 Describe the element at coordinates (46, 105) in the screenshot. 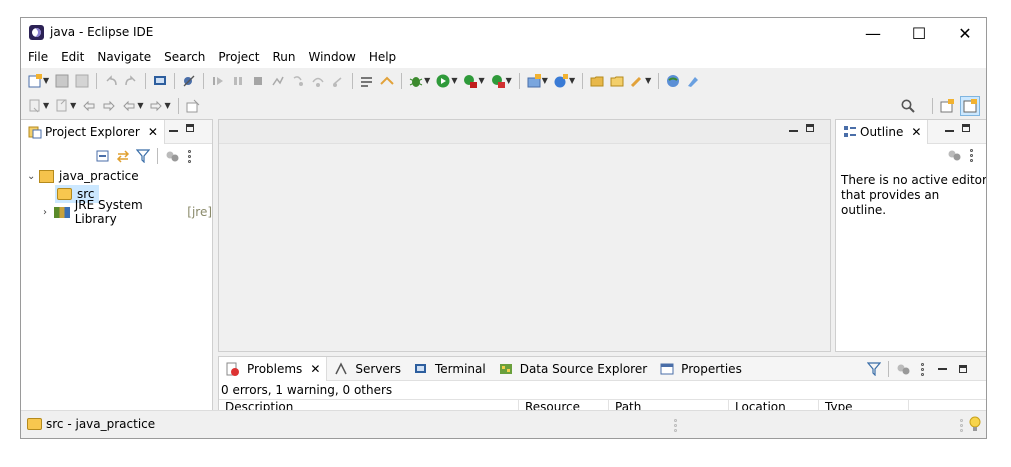

I see `next-annotation-dropdown-icon: ▼` at that location.